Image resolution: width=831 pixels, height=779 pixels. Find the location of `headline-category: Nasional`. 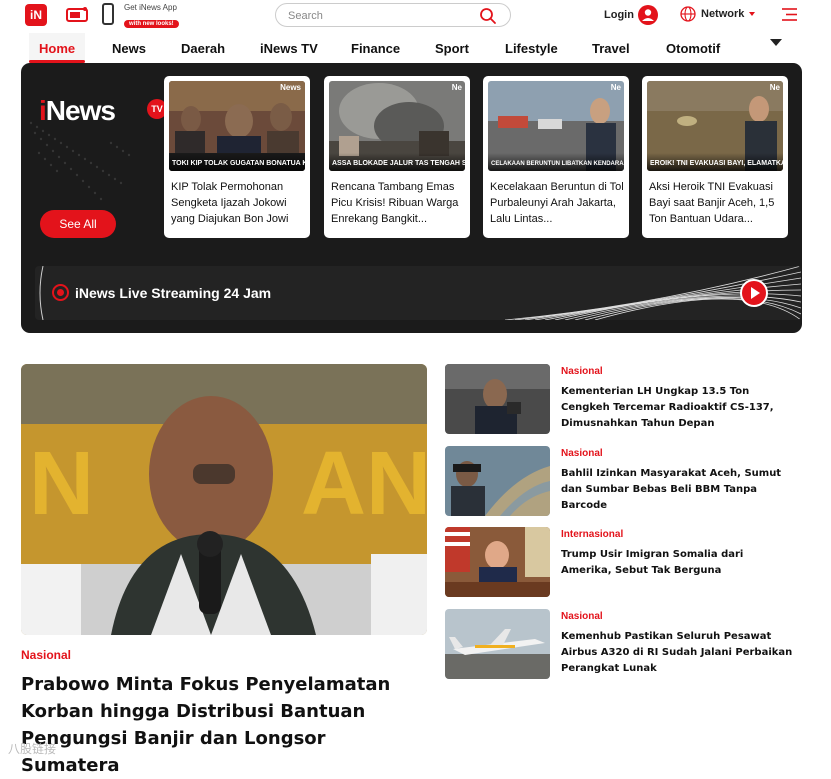

headline-category: Nasional is located at coordinates (46, 655).